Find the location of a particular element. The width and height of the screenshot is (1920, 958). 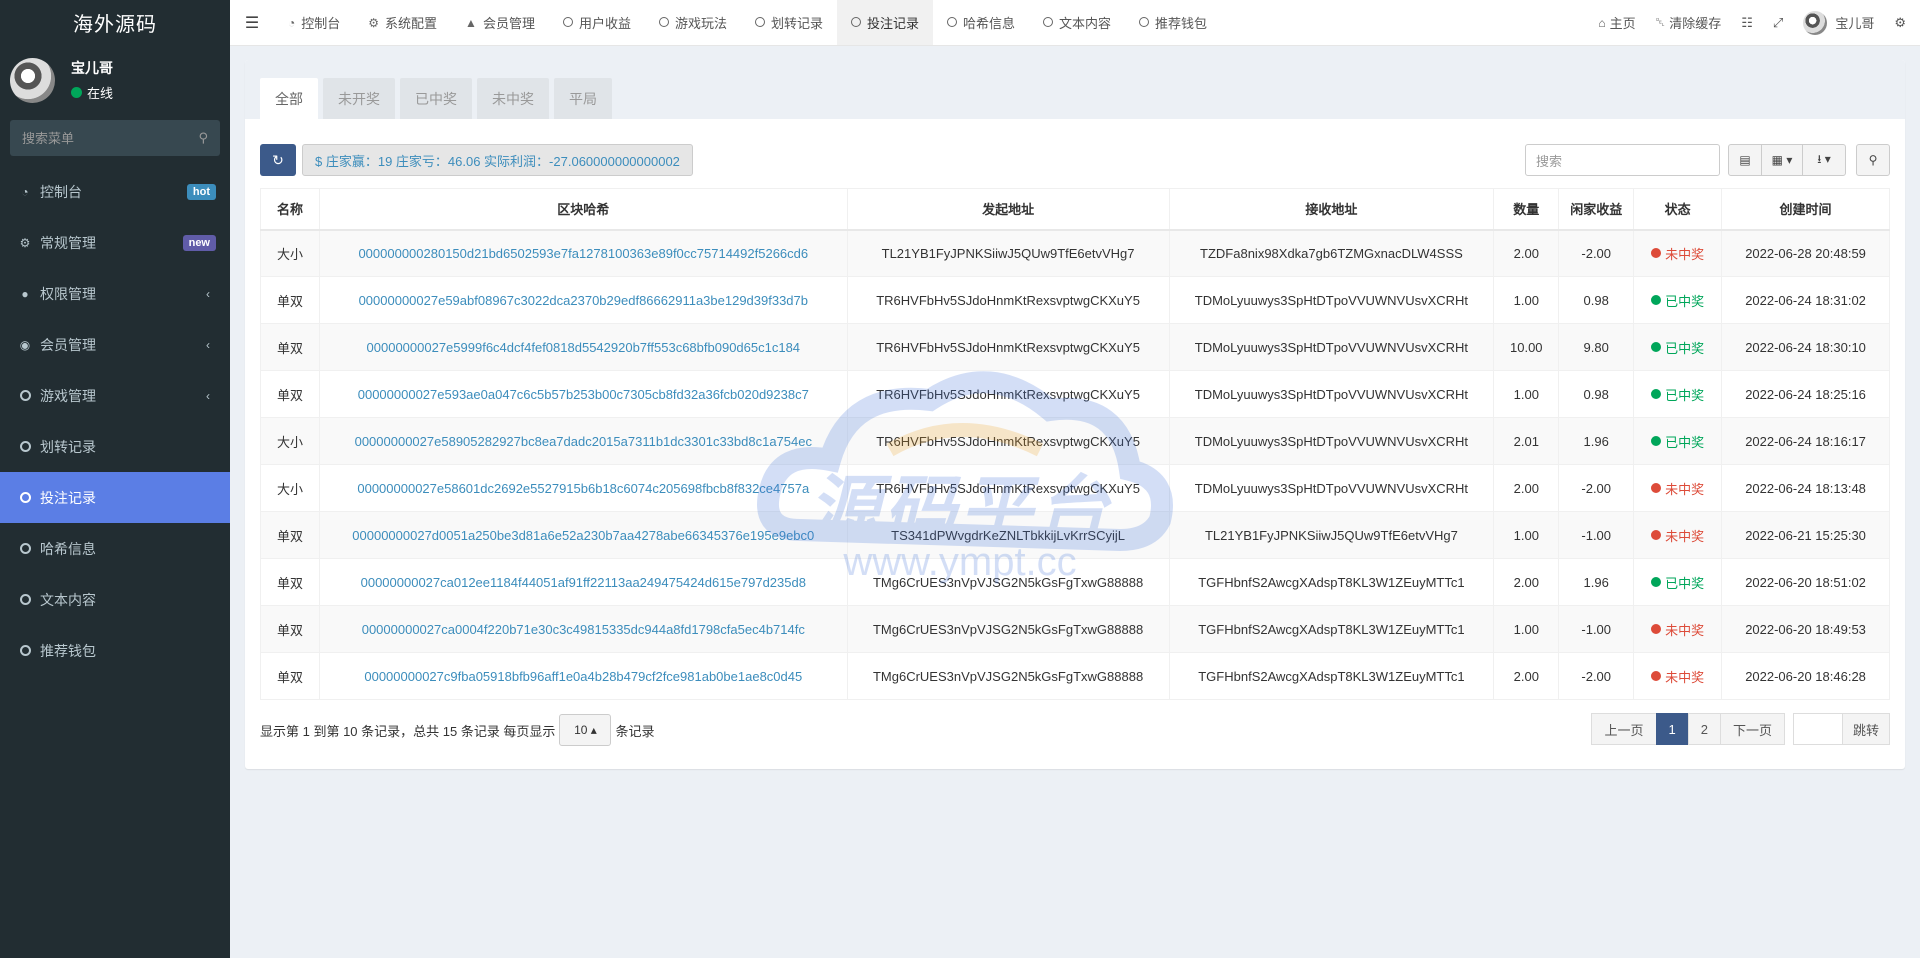

col-block-hash: 区块哈希 is located at coordinates (583, 209).